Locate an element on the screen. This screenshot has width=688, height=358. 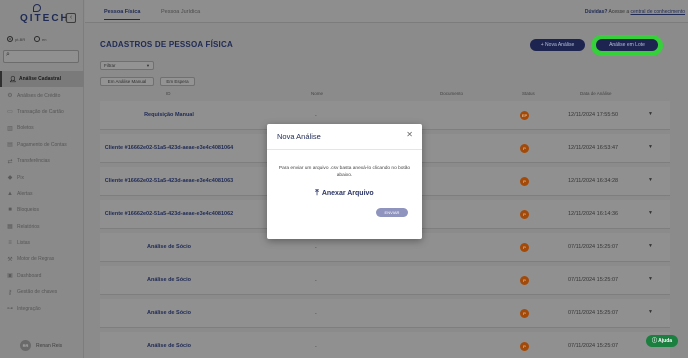
report-icon: ▦ is located at coordinates (10, 227).